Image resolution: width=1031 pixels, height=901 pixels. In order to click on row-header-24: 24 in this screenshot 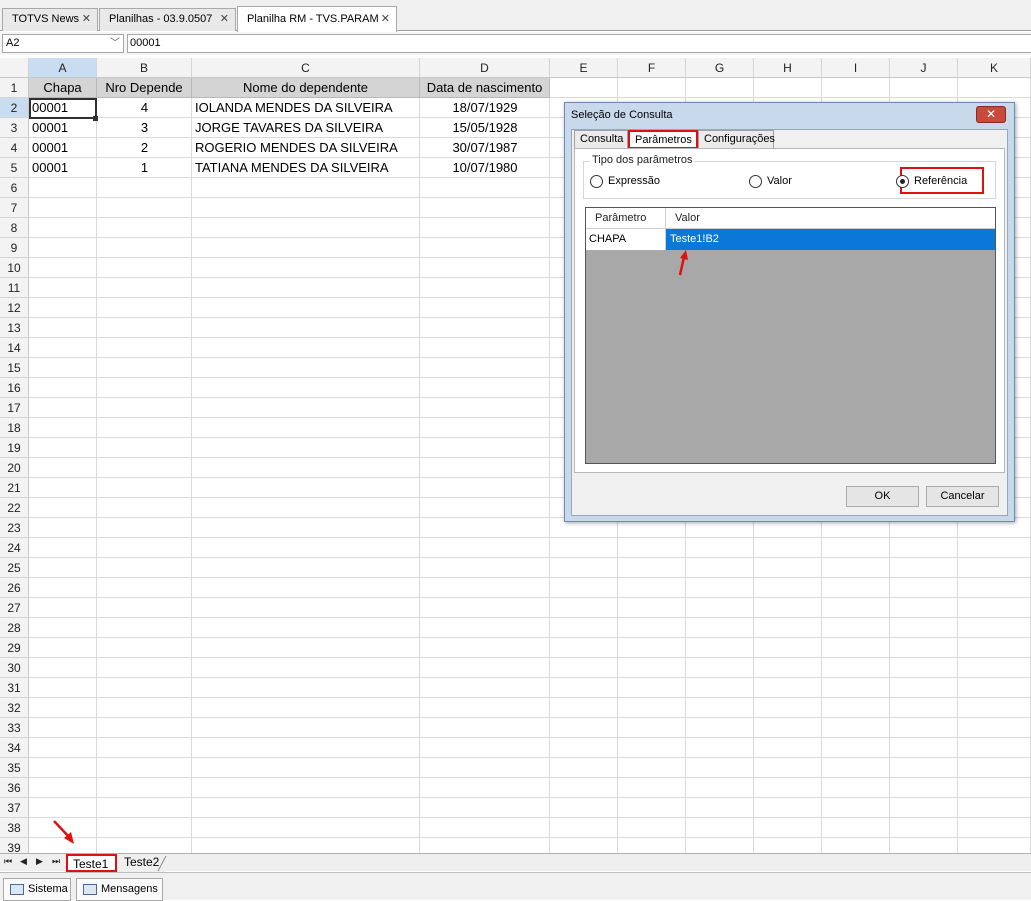, I will do `click(14, 548)`.